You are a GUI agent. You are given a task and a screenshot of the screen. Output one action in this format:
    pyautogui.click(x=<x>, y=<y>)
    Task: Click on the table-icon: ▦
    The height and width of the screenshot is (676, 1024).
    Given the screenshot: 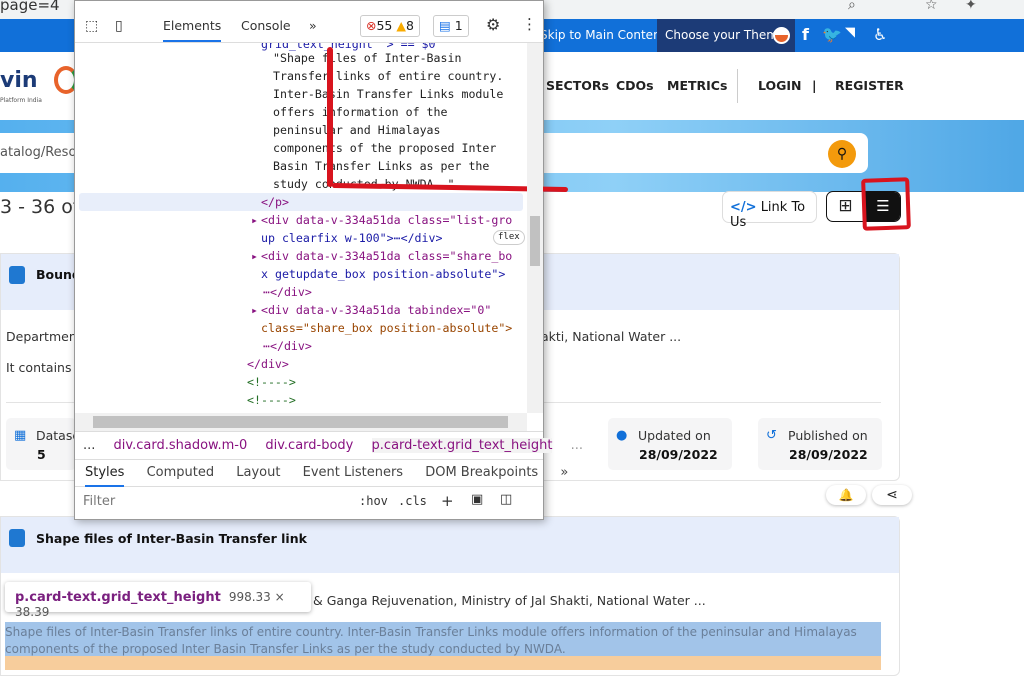 What is the action you would take?
    pyautogui.click(x=20, y=435)
    